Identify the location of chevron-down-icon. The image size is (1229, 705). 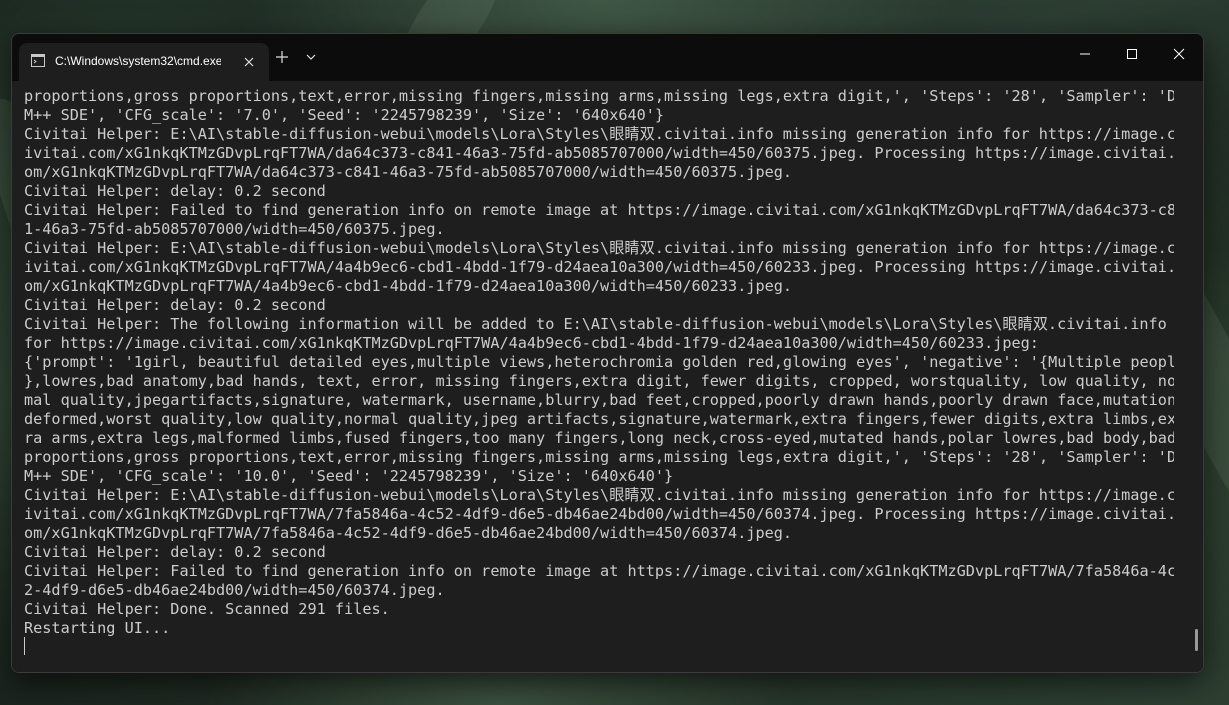
(311, 57).